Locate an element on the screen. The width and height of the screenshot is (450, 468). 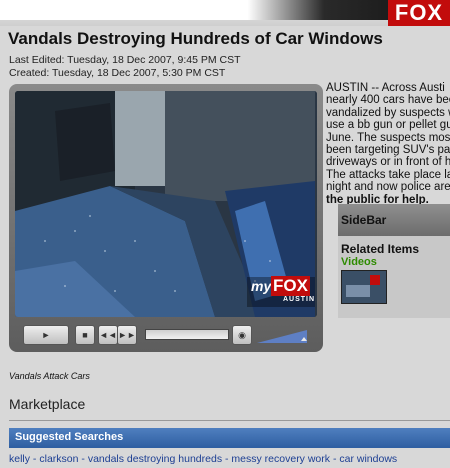
search-link-kelly: kelly is located at coordinates (19, 459).